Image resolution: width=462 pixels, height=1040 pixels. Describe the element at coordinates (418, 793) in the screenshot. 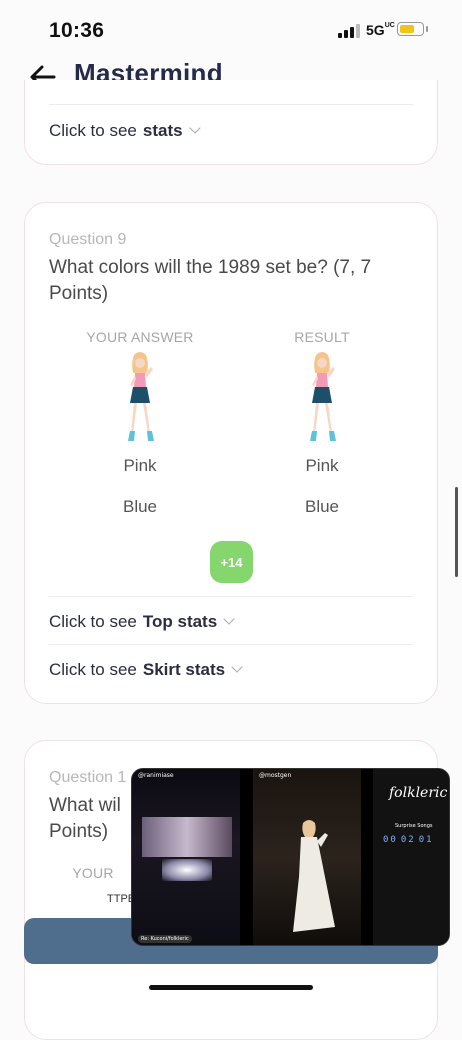

I see `pip-overlay-title: folkleric` at that location.